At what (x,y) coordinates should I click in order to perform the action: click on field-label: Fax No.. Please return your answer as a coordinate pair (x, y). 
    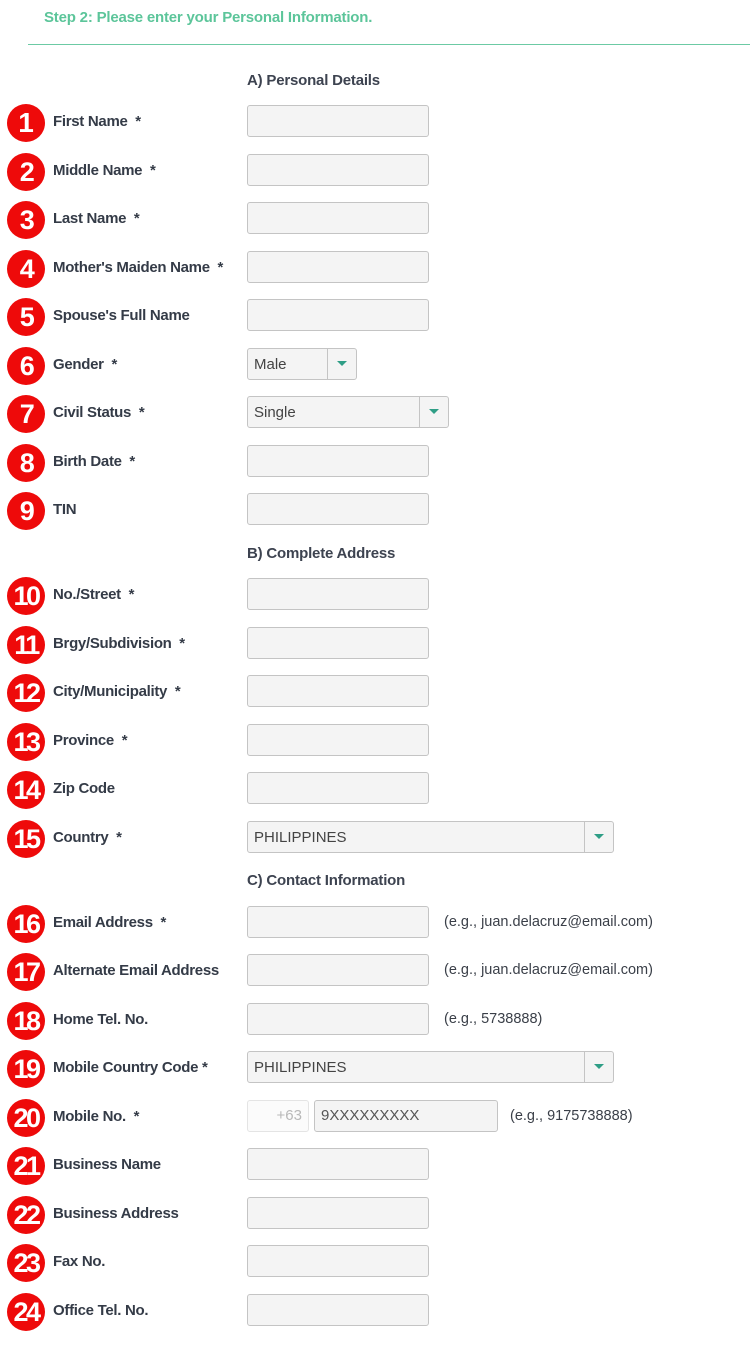
    Looking at the image, I should click on (79, 1261).